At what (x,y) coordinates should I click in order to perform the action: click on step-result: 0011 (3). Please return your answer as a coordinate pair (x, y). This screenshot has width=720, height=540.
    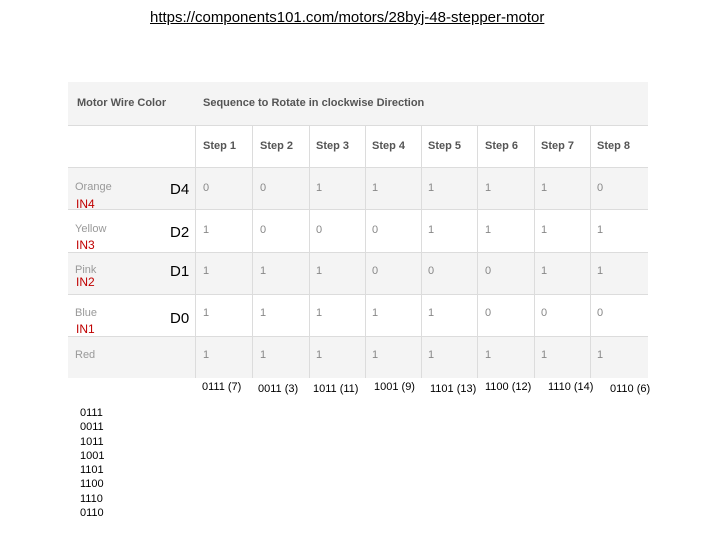
    Looking at the image, I should click on (278, 389).